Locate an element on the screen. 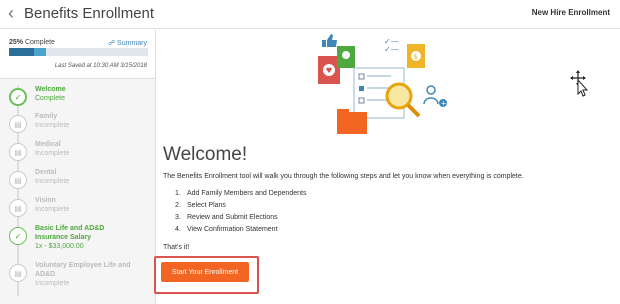 This screenshot has width=620, height=304. list-item-number: 3. is located at coordinates (178, 217).